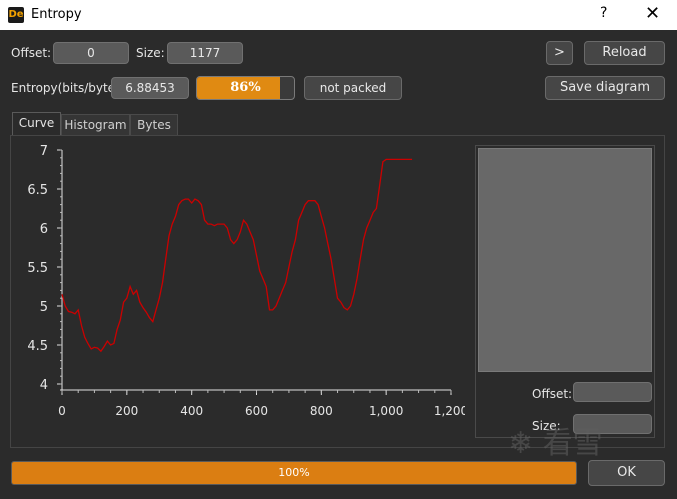 The width and height of the screenshot is (677, 499). Describe the element at coordinates (44, 229) in the screenshot. I see `y-tick-label: 6` at that location.